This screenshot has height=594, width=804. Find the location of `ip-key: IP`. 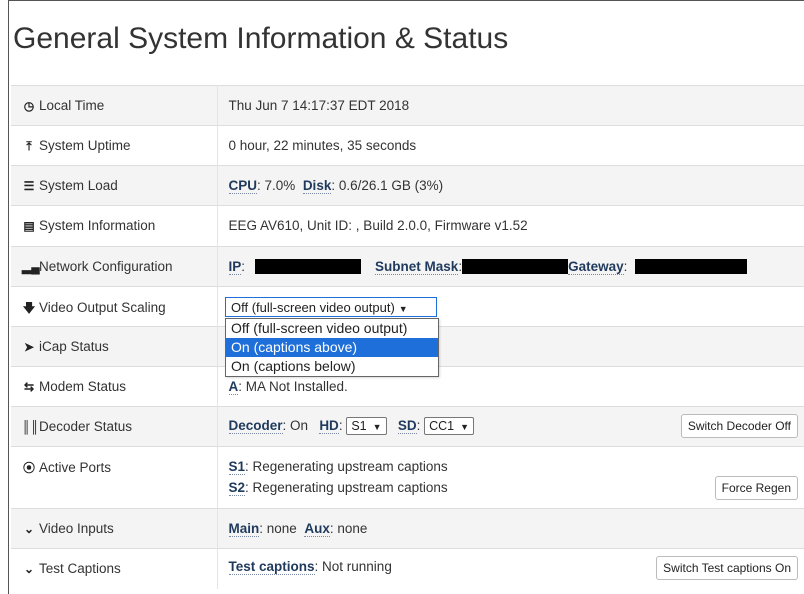

ip-key: IP is located at coordinates (235, 267).